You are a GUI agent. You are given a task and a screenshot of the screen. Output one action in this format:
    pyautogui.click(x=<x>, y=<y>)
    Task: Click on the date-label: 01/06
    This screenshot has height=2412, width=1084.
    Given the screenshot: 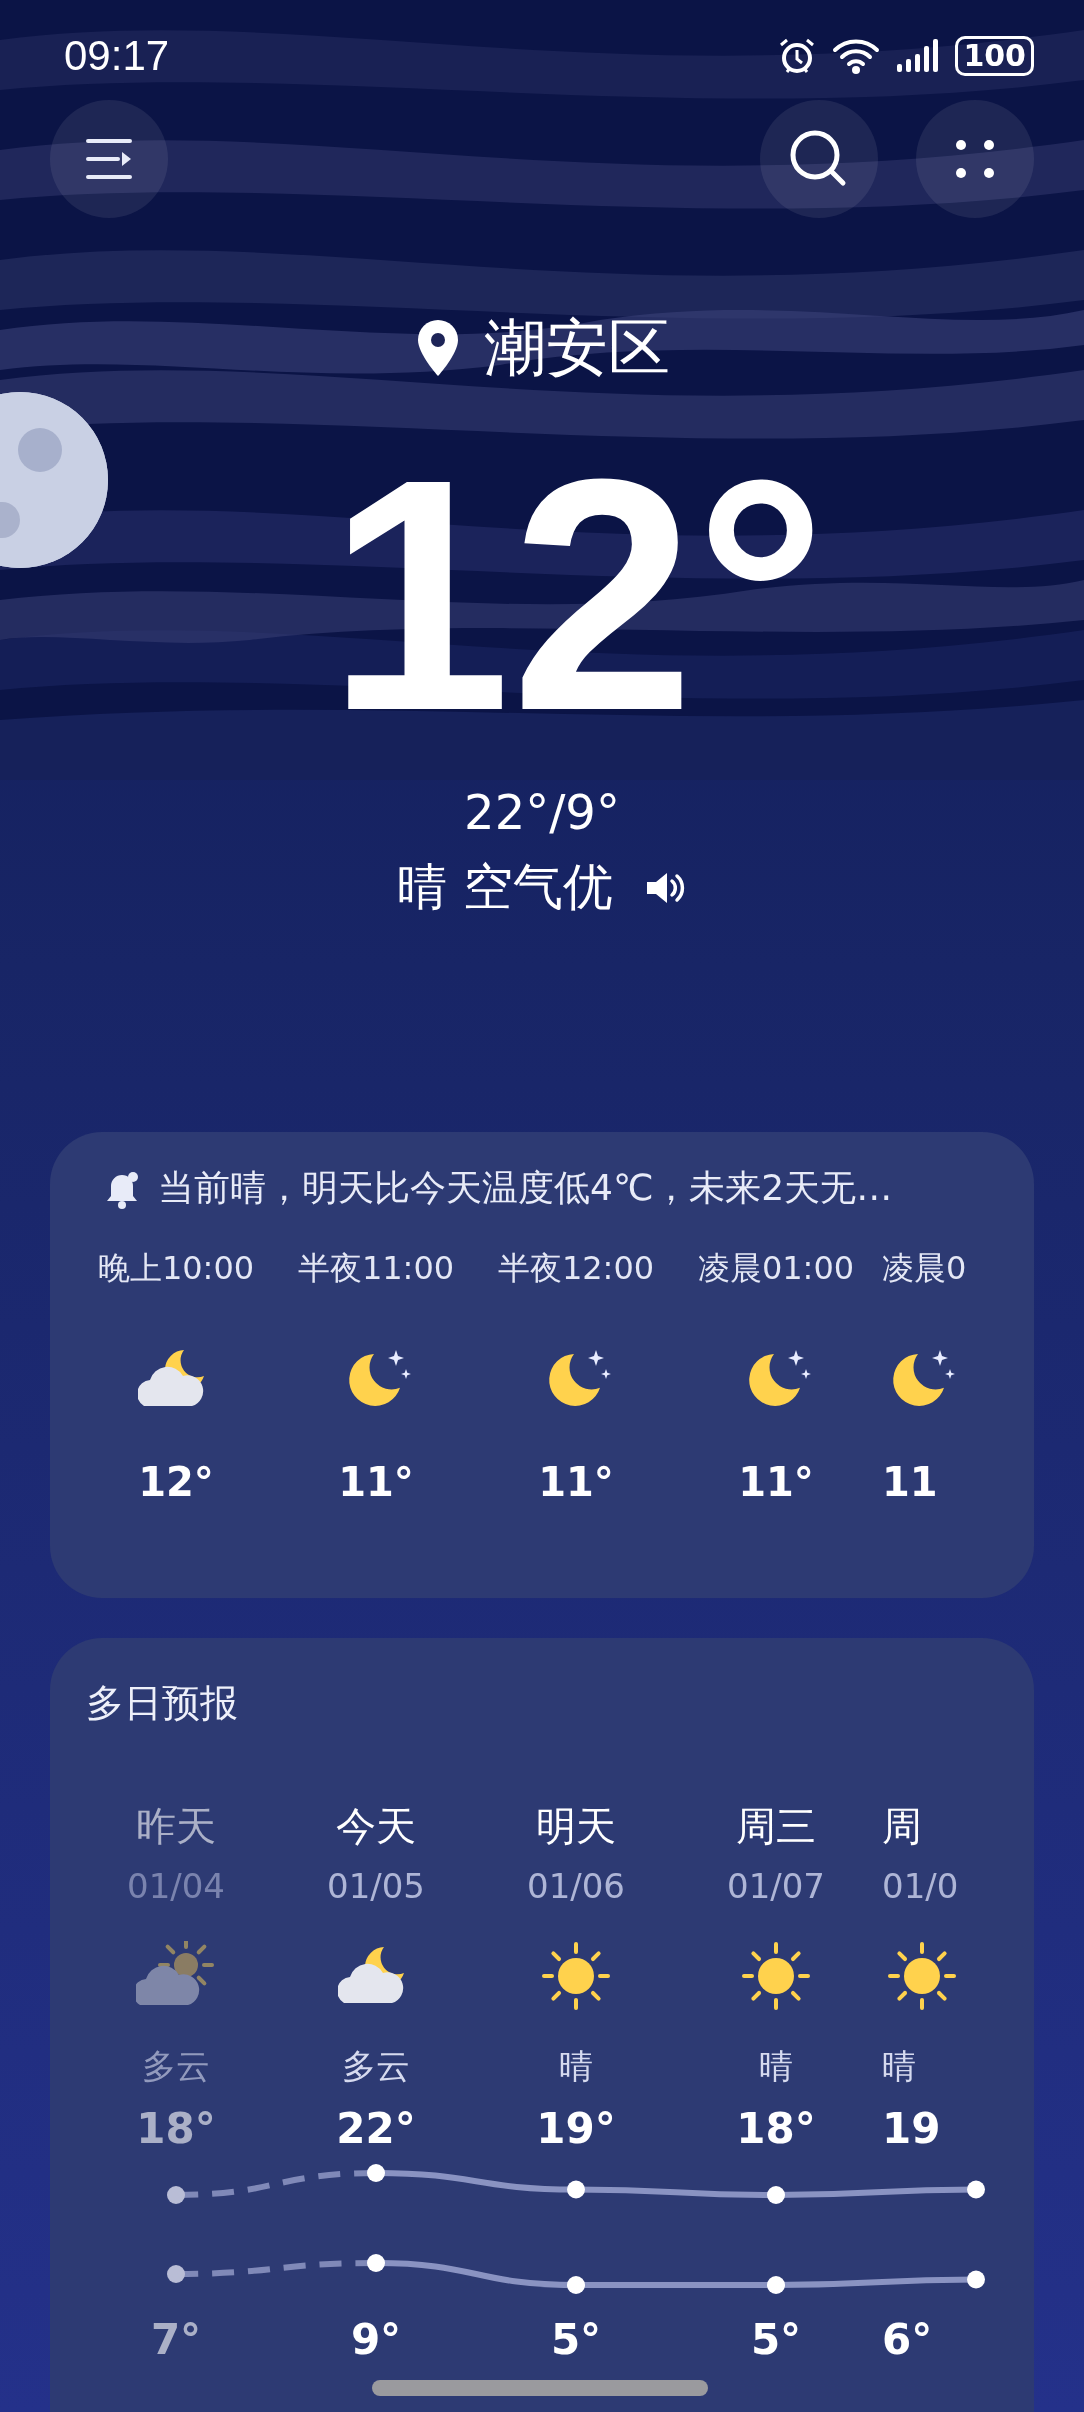 What is the action you would take?
    pyautogui.click(x=576, y=1886)
    